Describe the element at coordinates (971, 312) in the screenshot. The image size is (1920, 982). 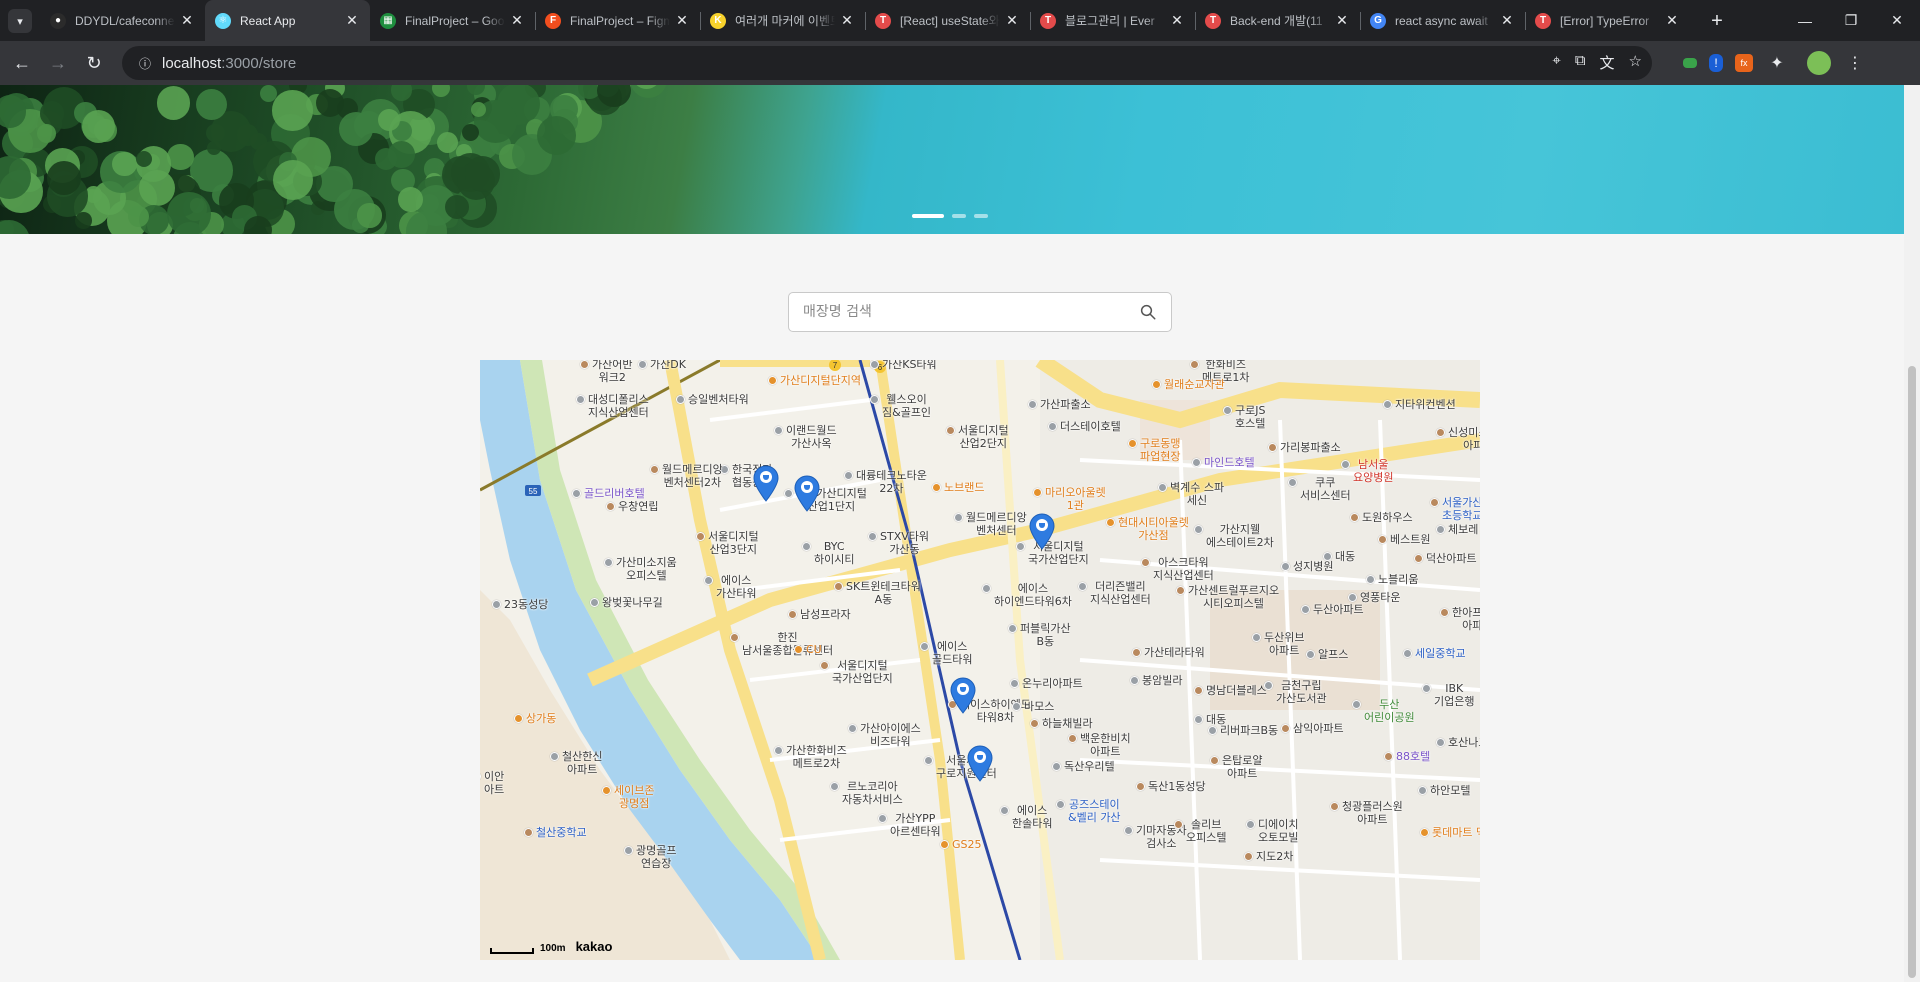
I see `store-search-input` at that location.